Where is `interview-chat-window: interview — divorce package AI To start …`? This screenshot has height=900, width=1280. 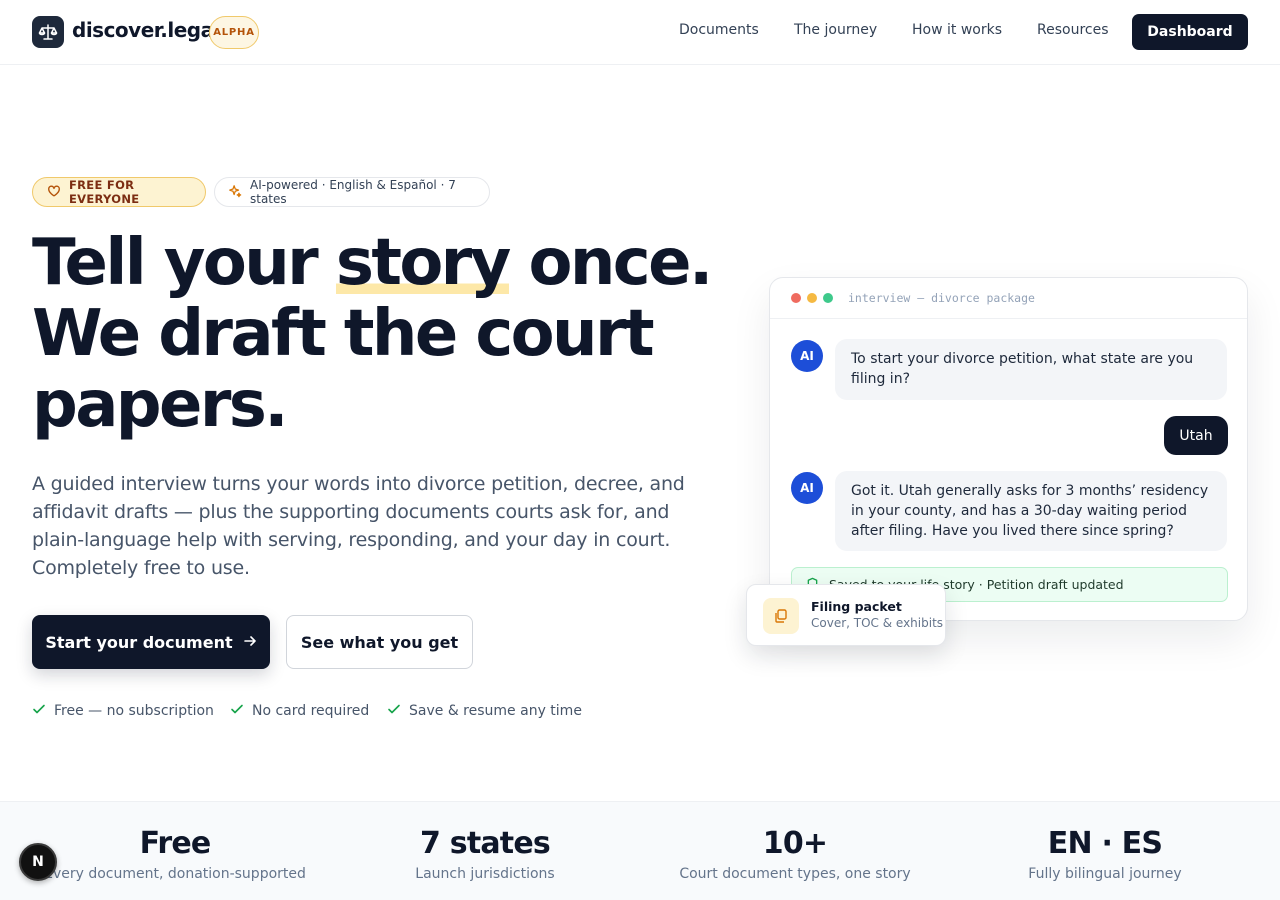 interview-chat-window: interview — divorce package AI To start … is located at coordinates (1008, 449).